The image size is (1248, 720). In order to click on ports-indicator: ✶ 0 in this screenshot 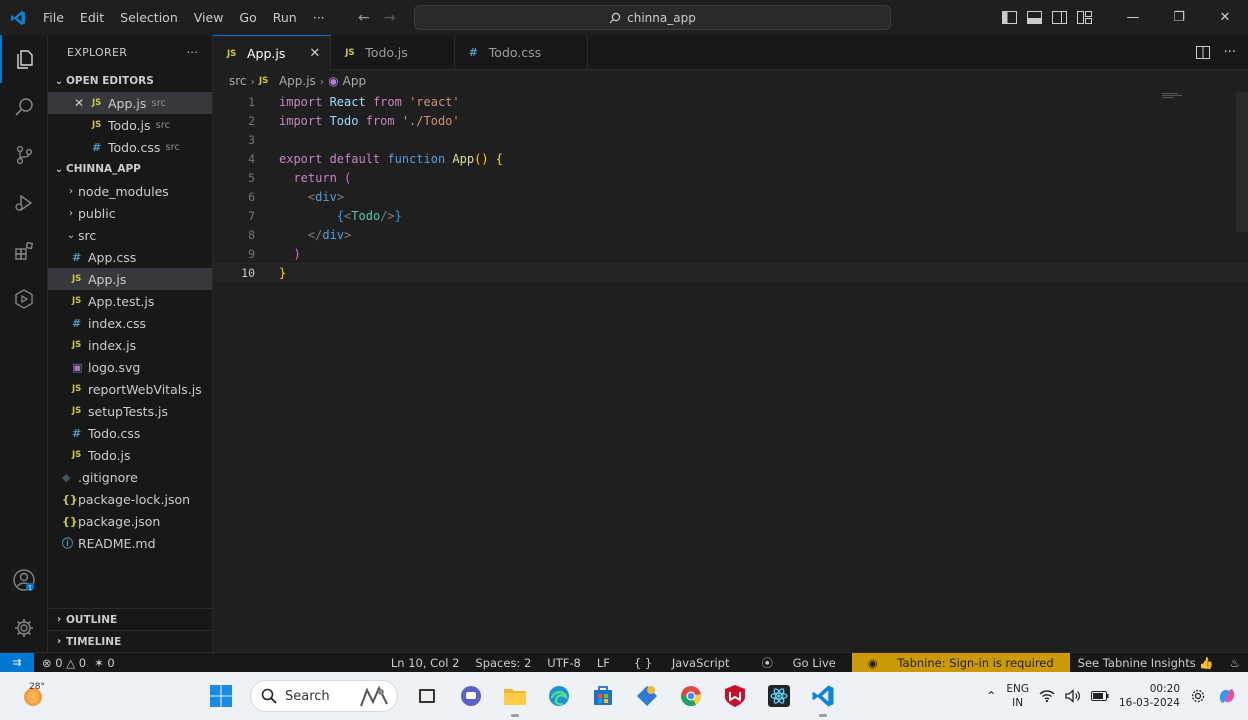, I will do `click(104, 663)`.